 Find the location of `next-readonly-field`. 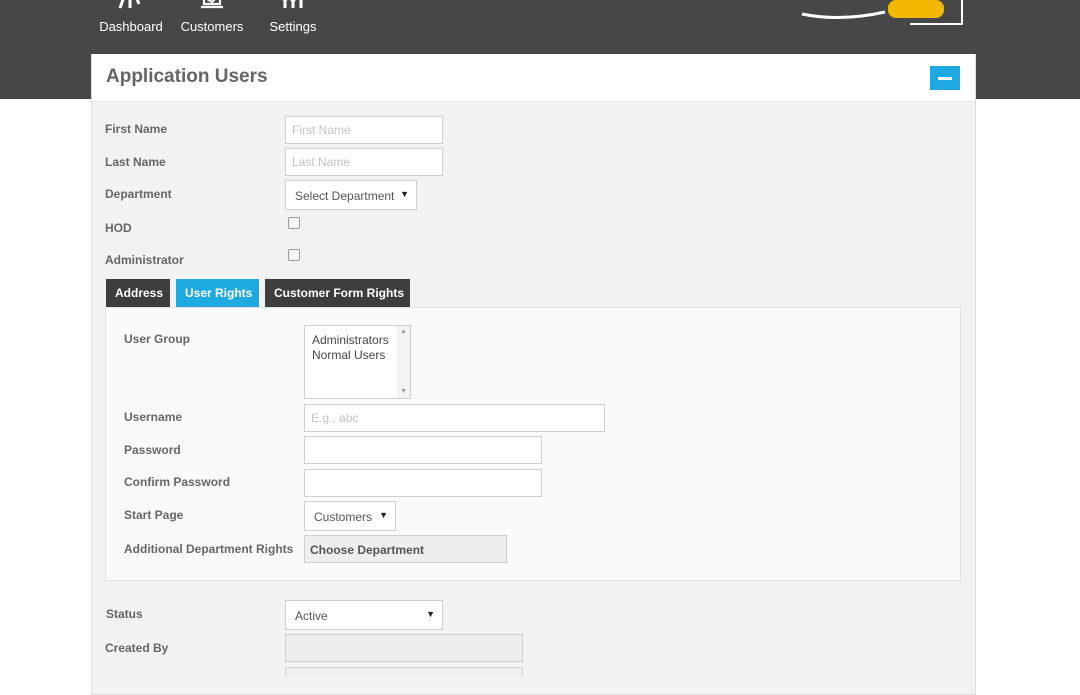

next-readonly-field is located at coordinates (404, 671).